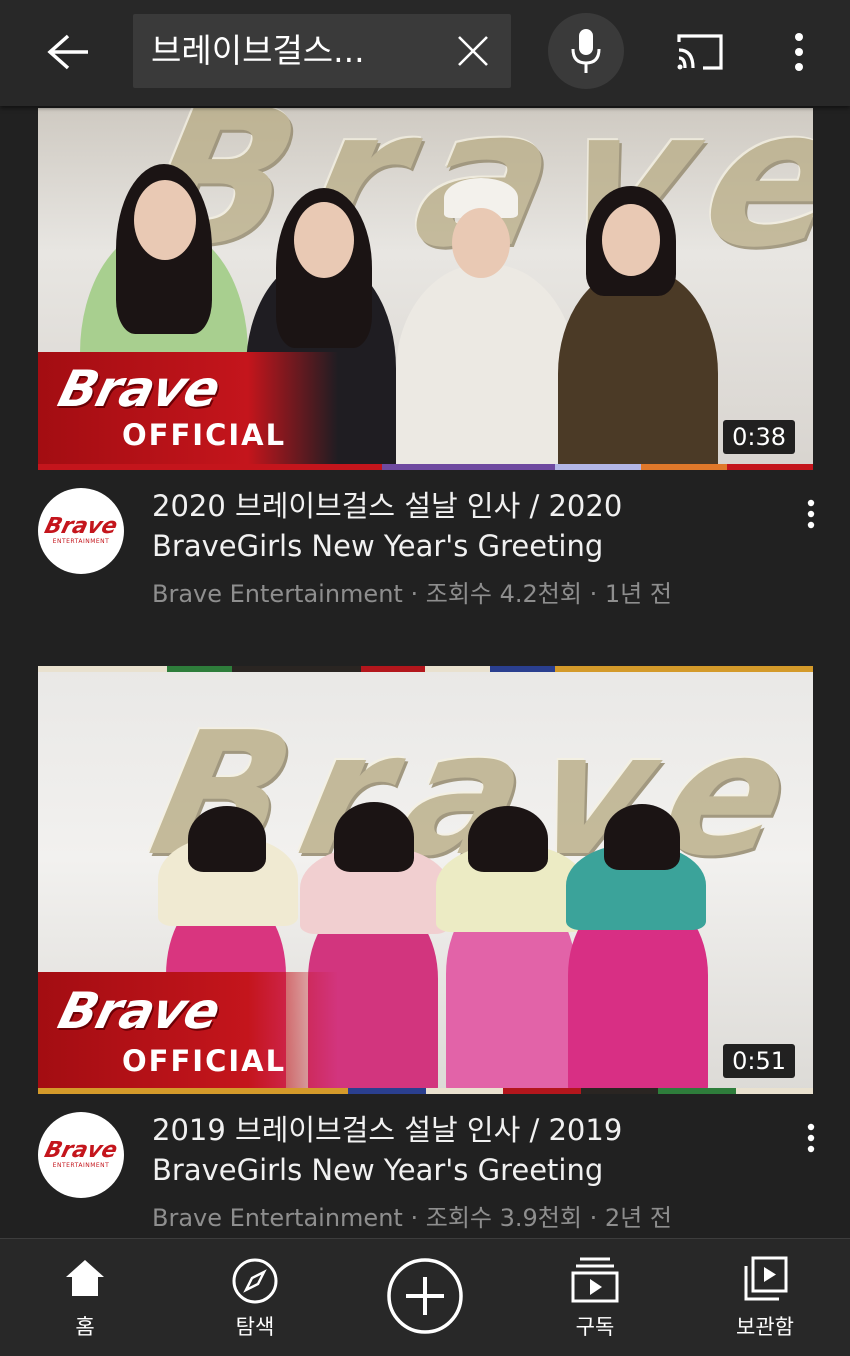 The image size is (850, 1356). Describe the element at coordinates (759, 1061) in the screenshot. I see `video-duration: 0:51` at that location.